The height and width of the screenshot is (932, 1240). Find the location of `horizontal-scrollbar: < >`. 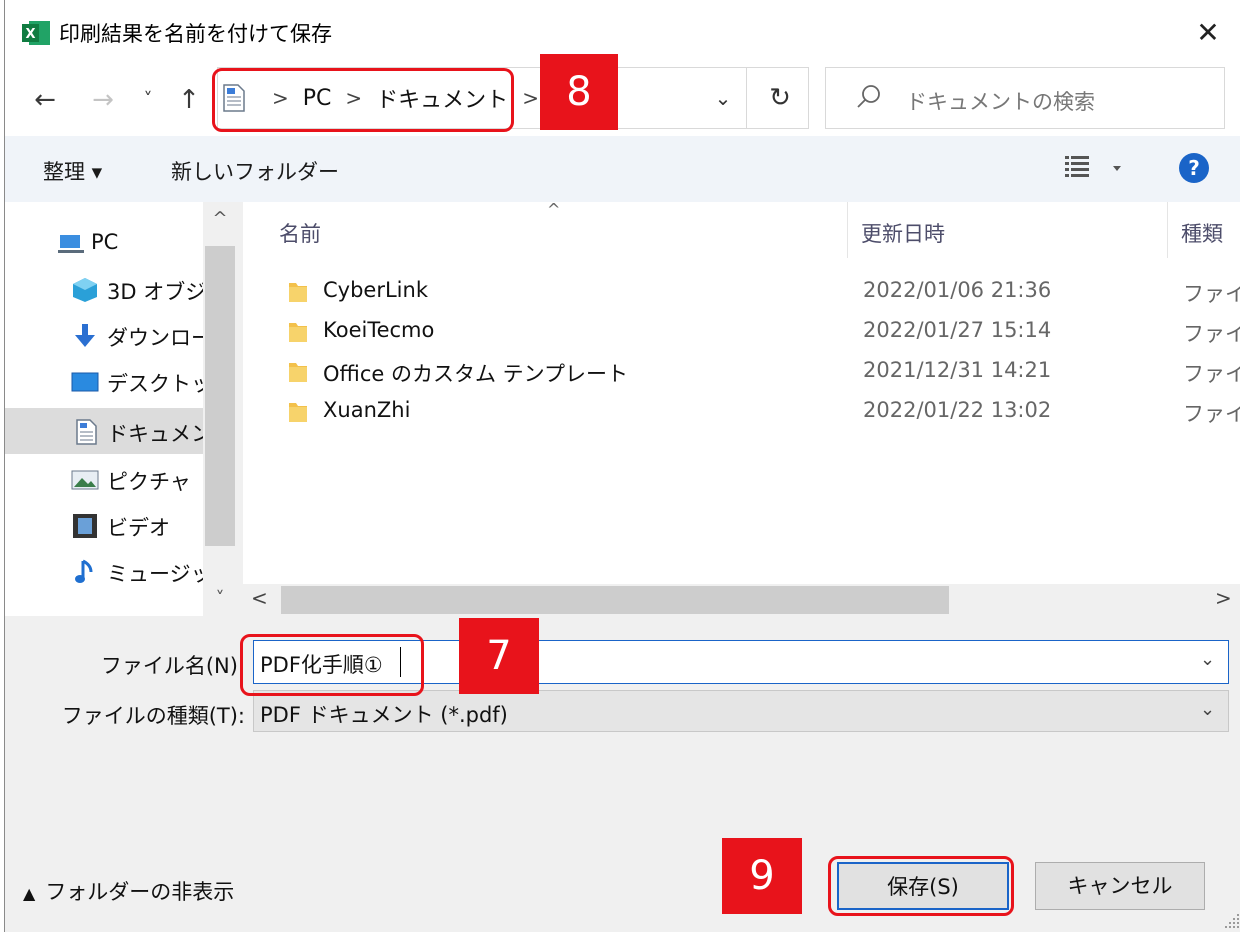

horizontal-scrollbar: < > is located at coordinates (741, 600).